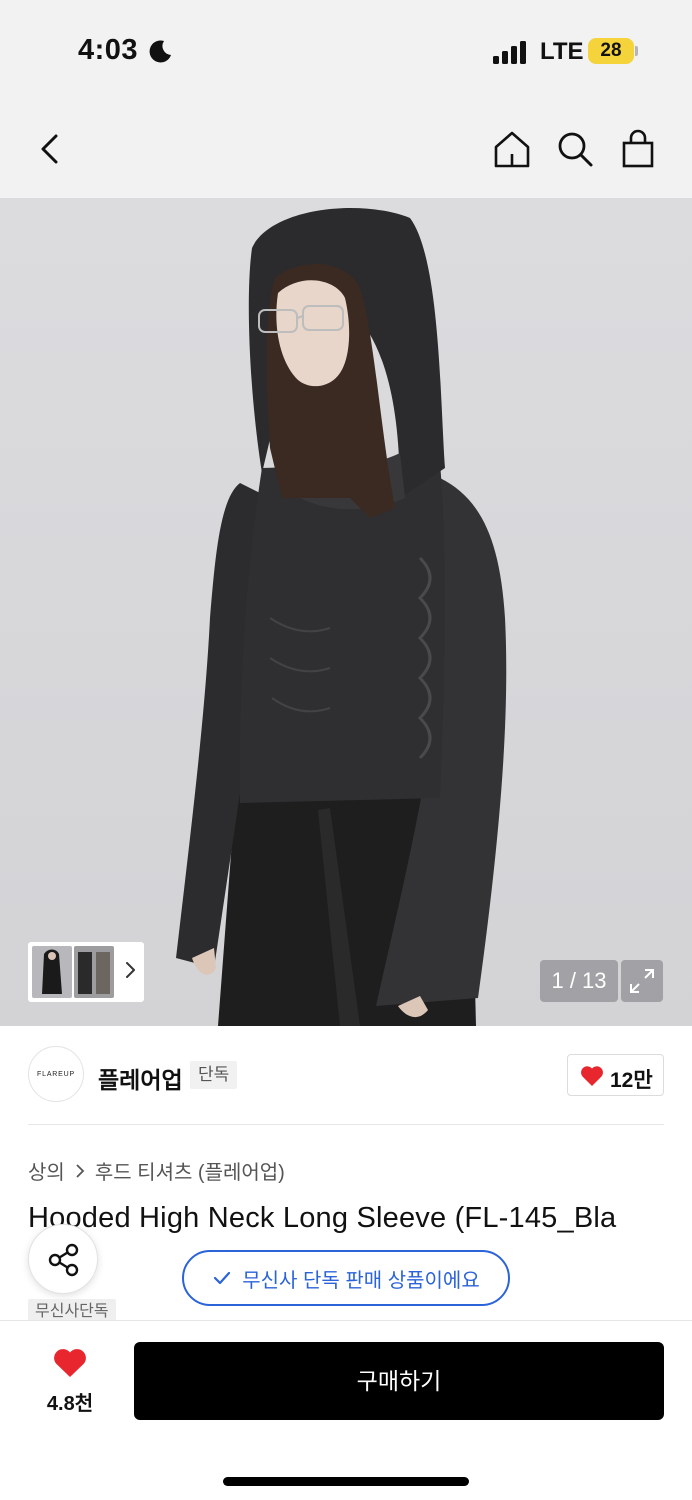  What do you see at coordinates (562, 51) in the screenshot?
I see `network-type: LTE` at bounding box center [562, 51].